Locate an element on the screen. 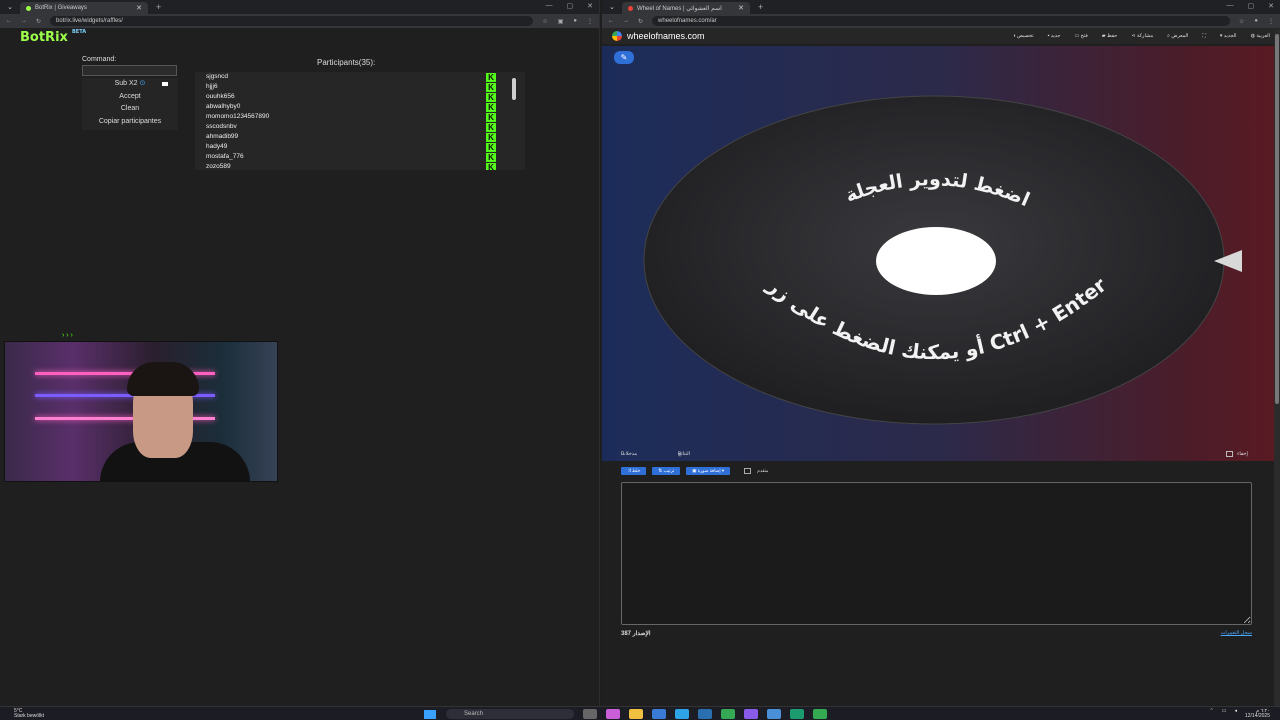 The height and width of the screenshot is (720, 1280). shuffle-button: ⤨ خلط is located at coordinates (634, 470).